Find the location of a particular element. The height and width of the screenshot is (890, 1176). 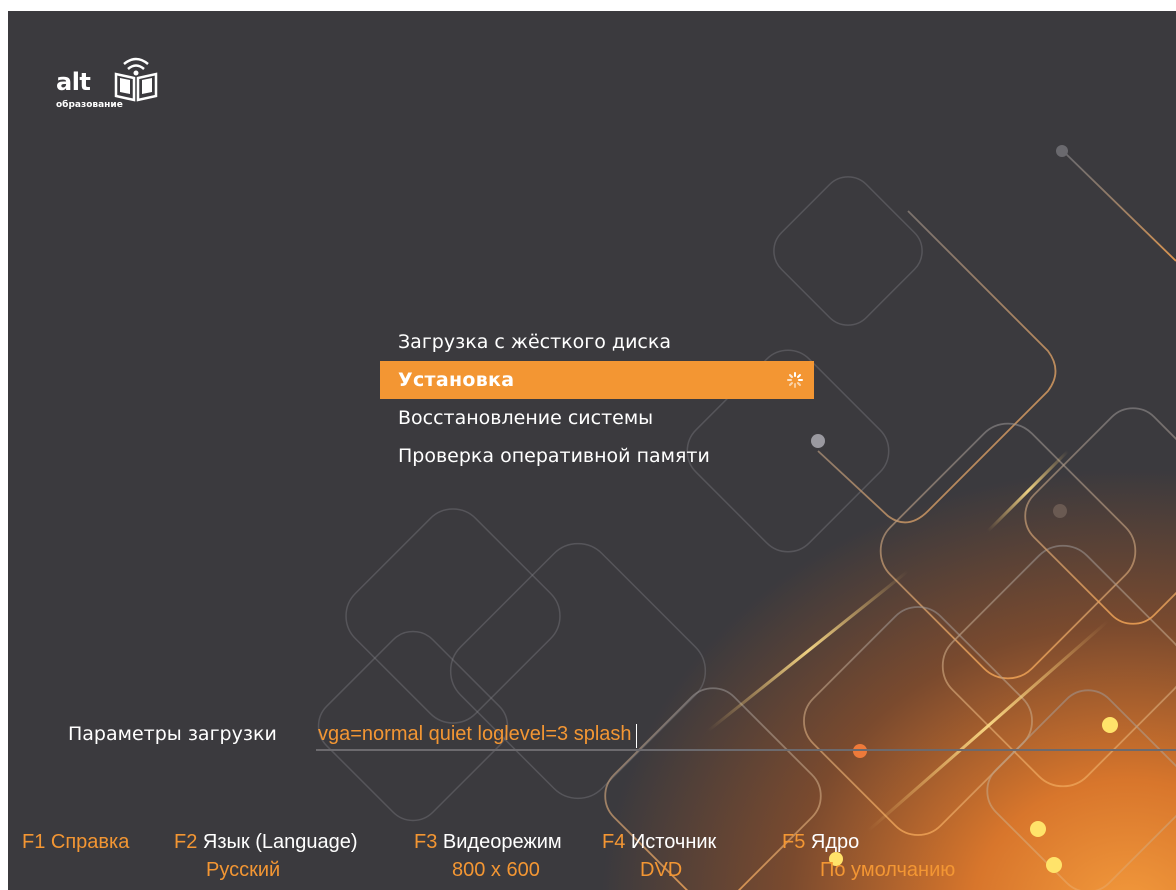

menu-item-label: Проверка оперативной памяти is located at coordinates (554, 456).